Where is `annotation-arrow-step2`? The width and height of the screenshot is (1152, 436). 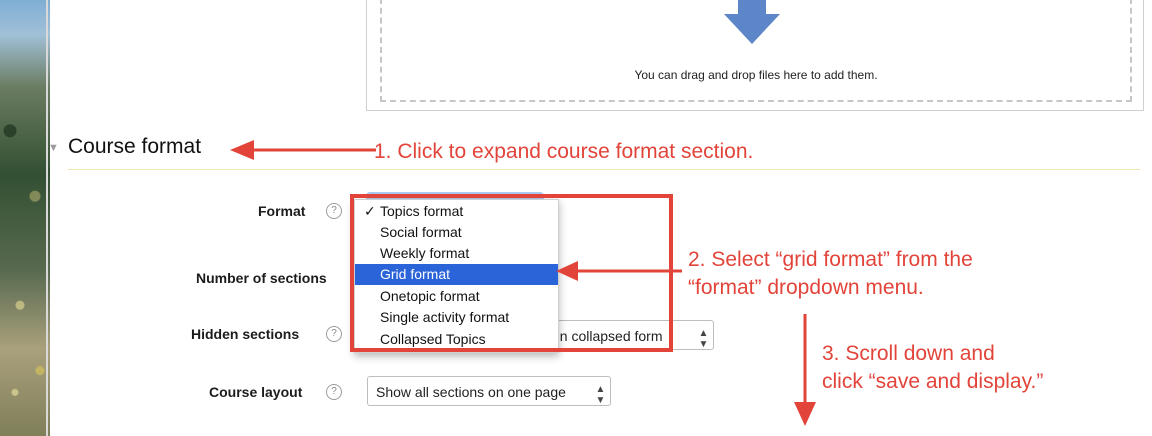
annotation-arrow-step2 is located at coordinates (619, 271).